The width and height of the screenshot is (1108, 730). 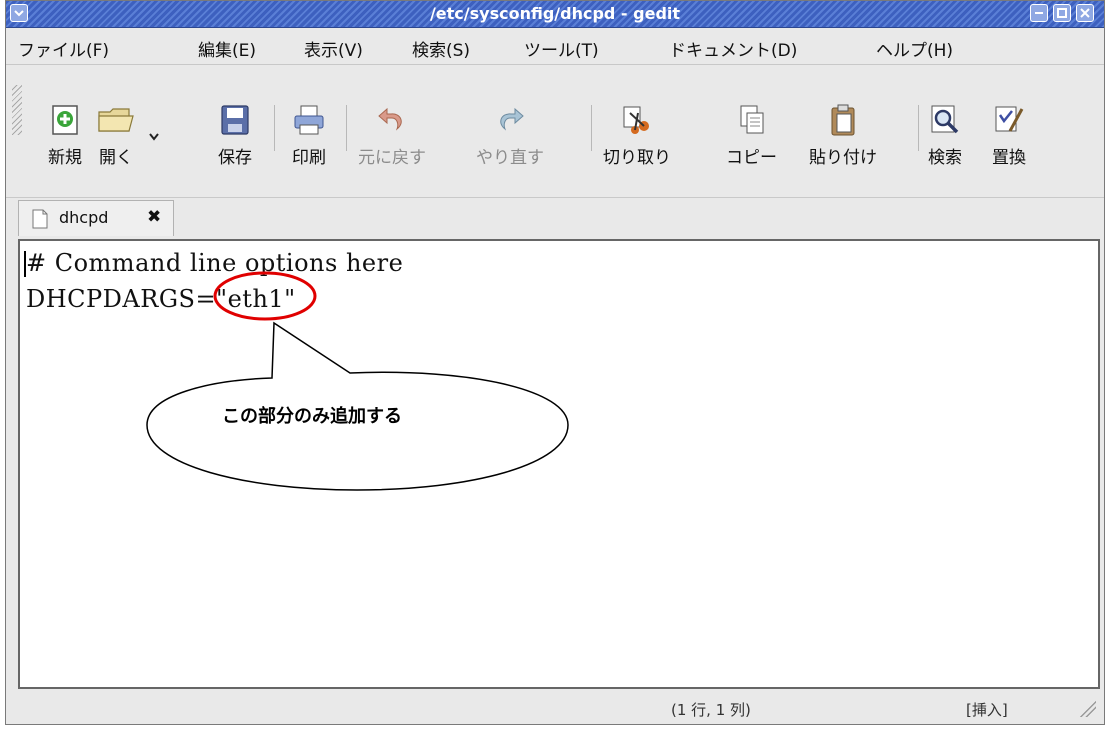 I want to click on new-label: 新規, so click(x=65, y=158).